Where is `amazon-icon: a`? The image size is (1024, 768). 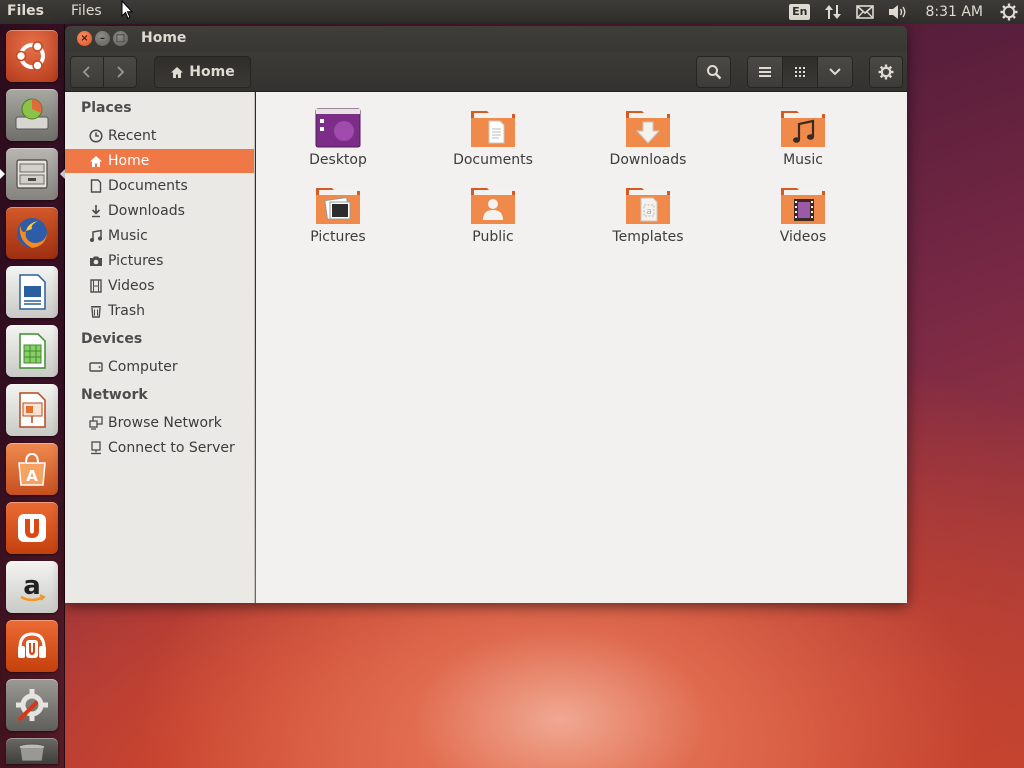
amazon-icon: a is located at coordinates (33, 586).